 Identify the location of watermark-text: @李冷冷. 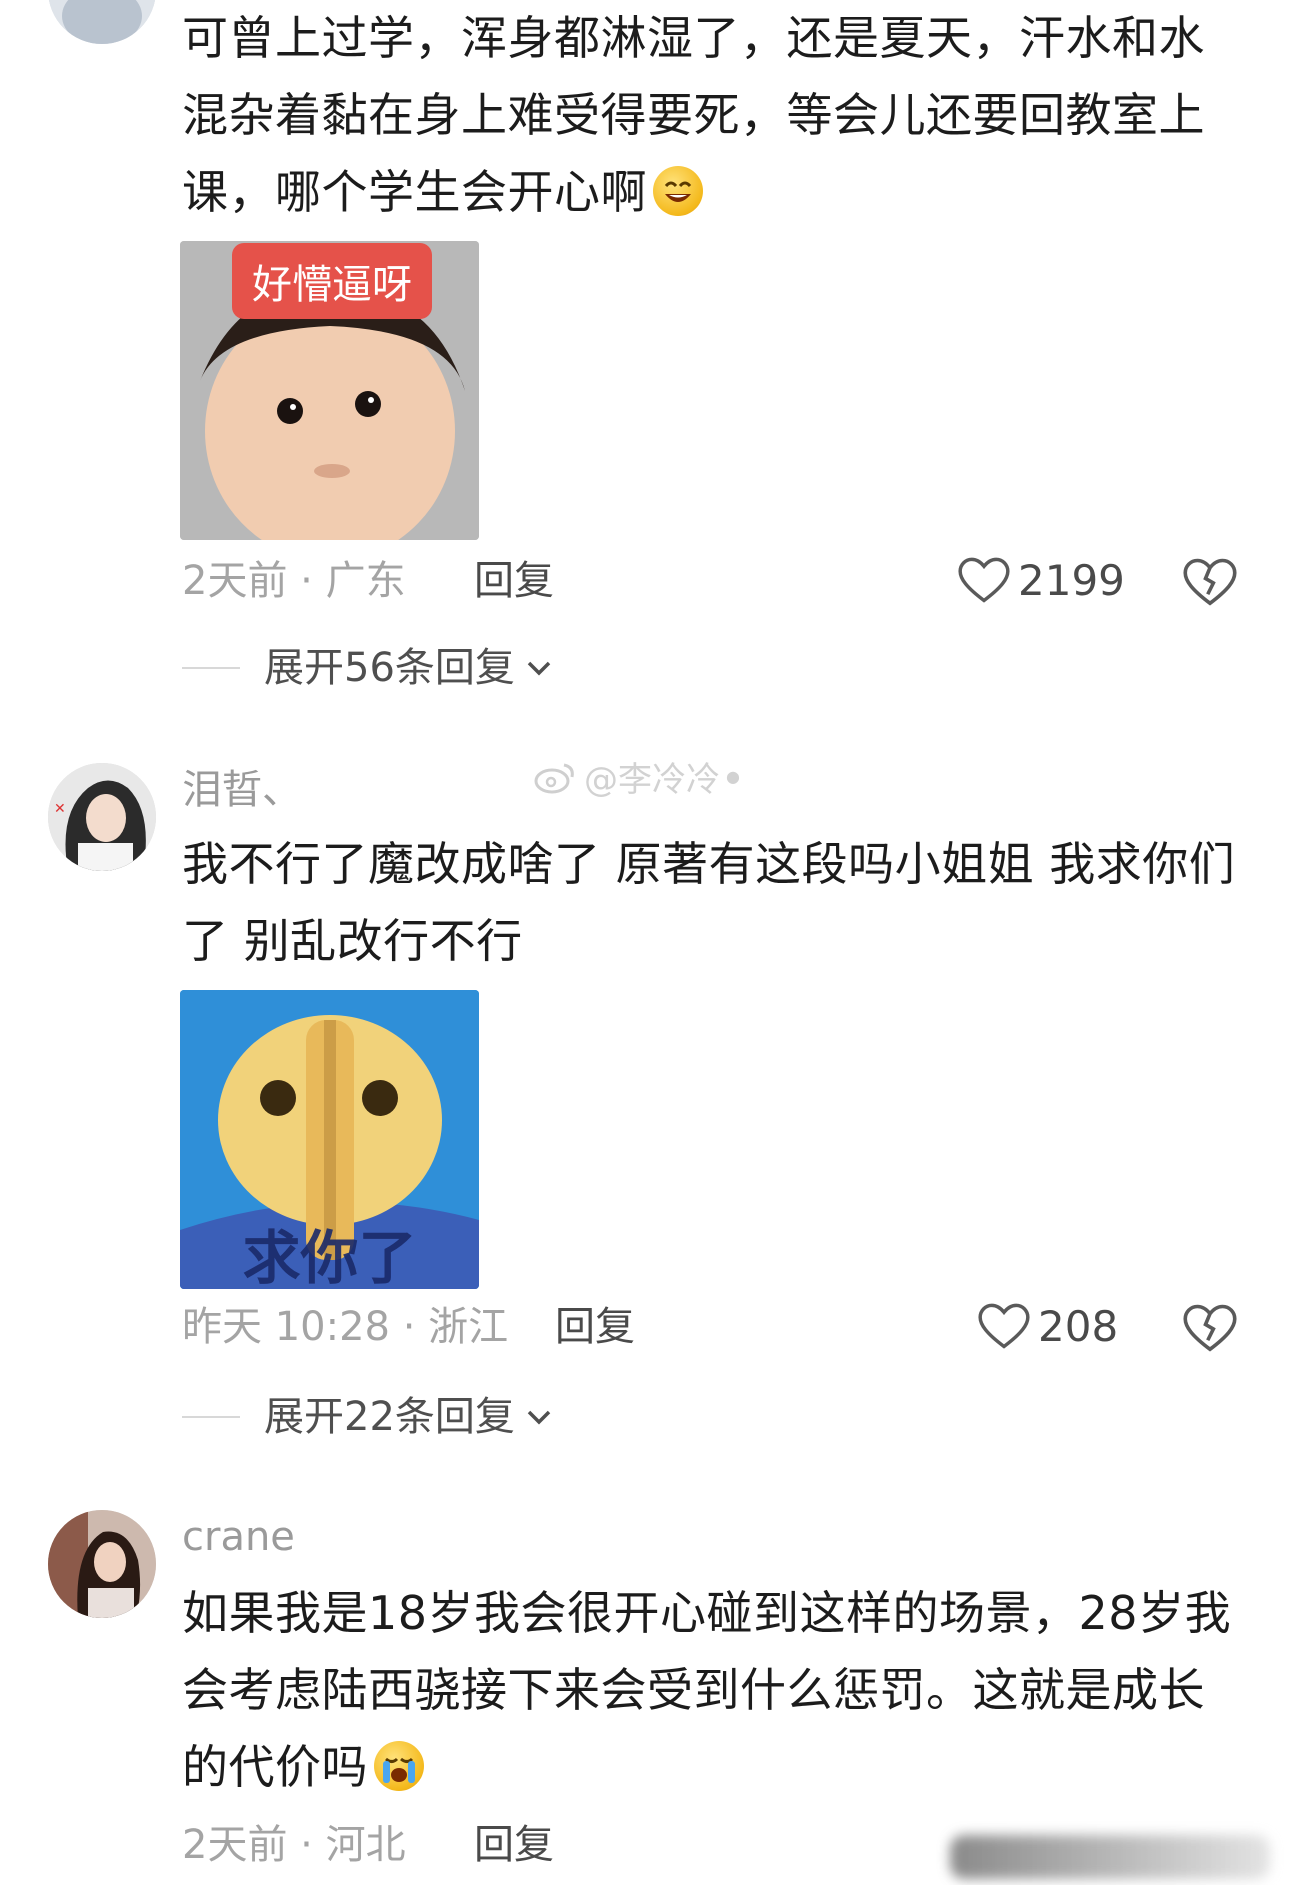
(652, 780).